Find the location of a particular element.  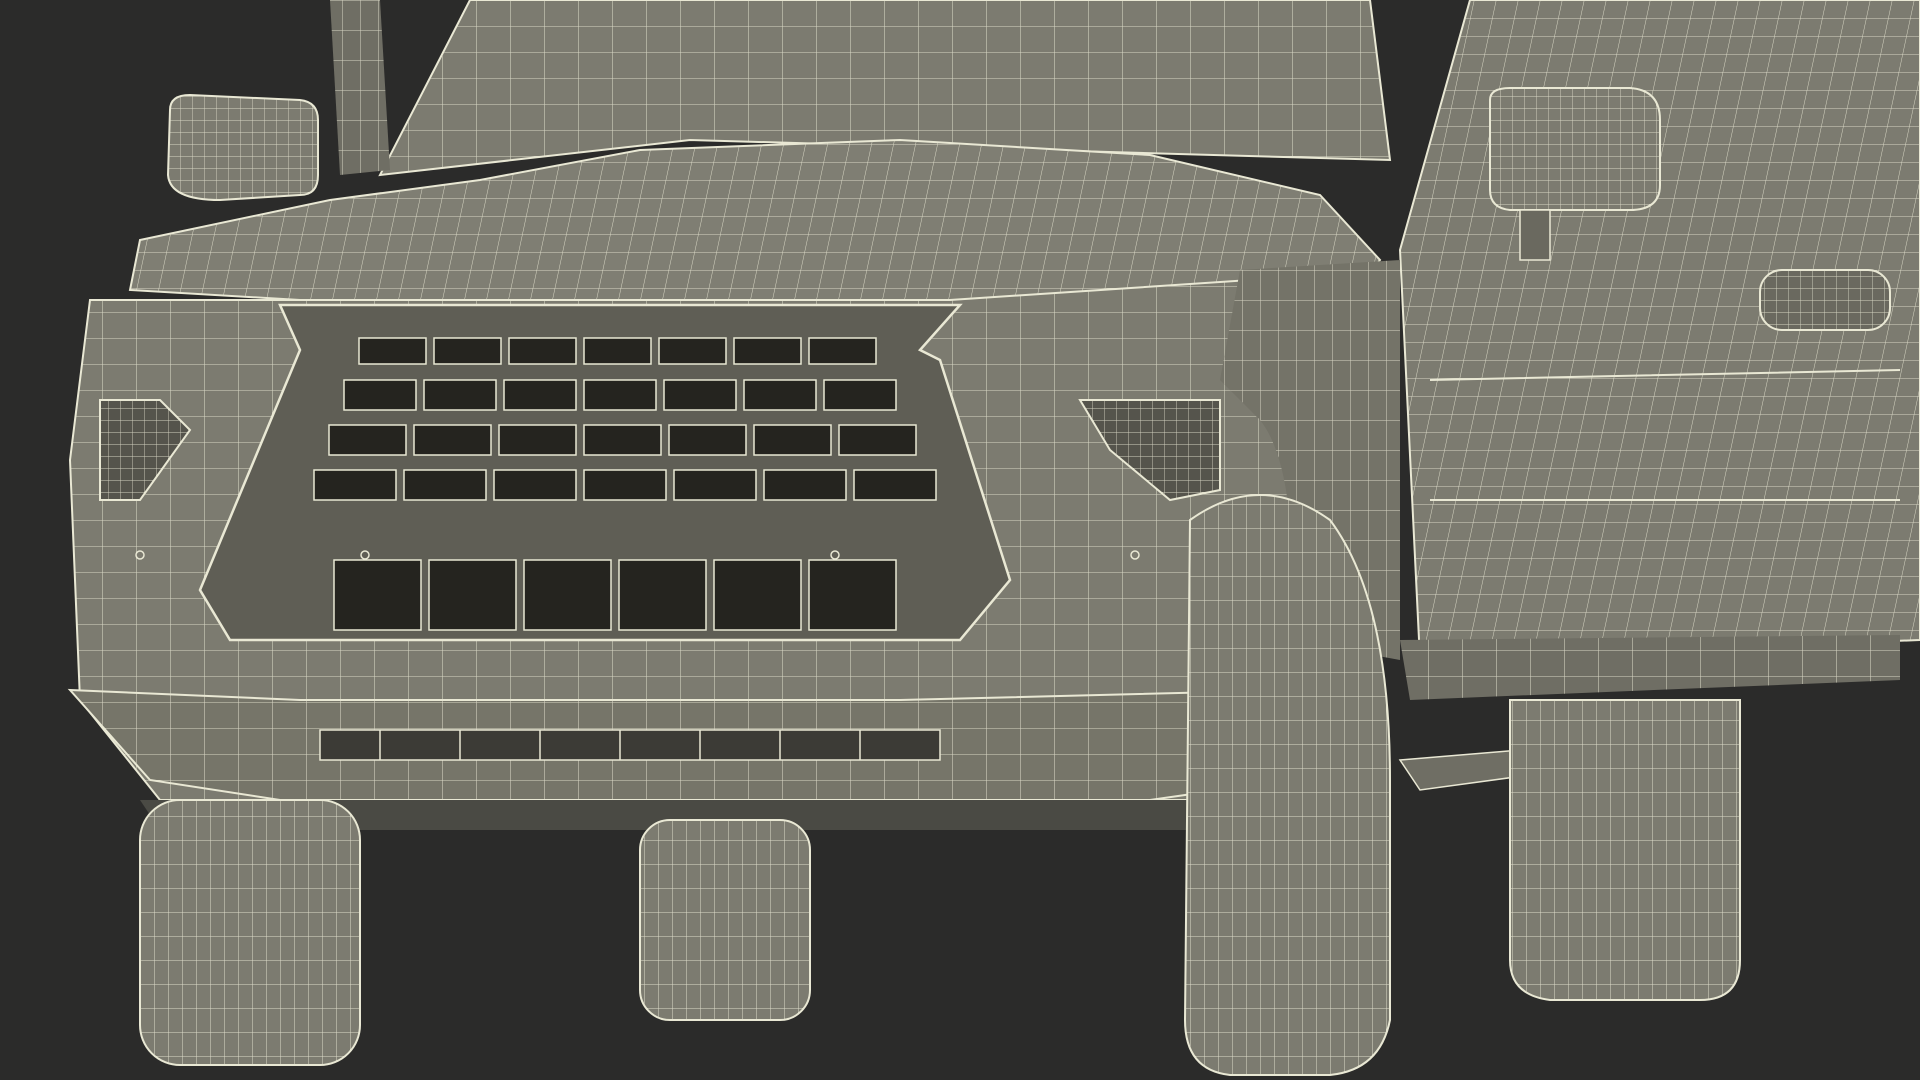

front-tire-left is located at coordinates (250, 932).